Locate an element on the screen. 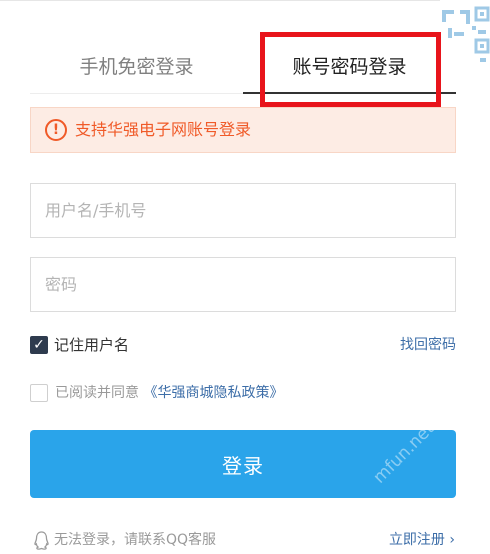 The image size is (490, 554). qq-penguin-icon is located at coordinates (41, 540).